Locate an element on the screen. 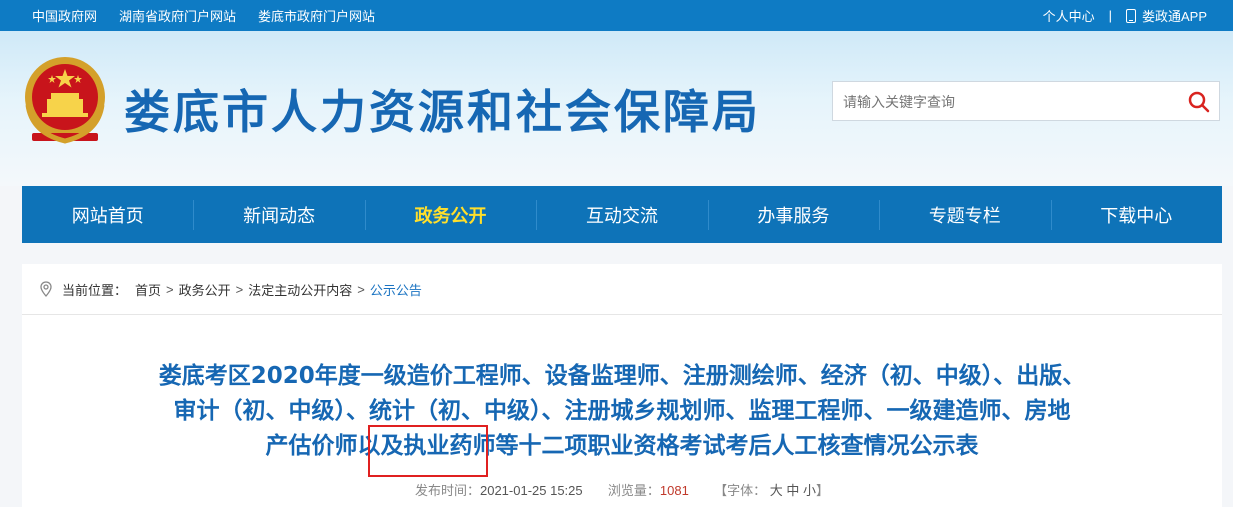 The width and height of the screenshot is (1233, 507). search-box is located at coordinates (1026, 101).